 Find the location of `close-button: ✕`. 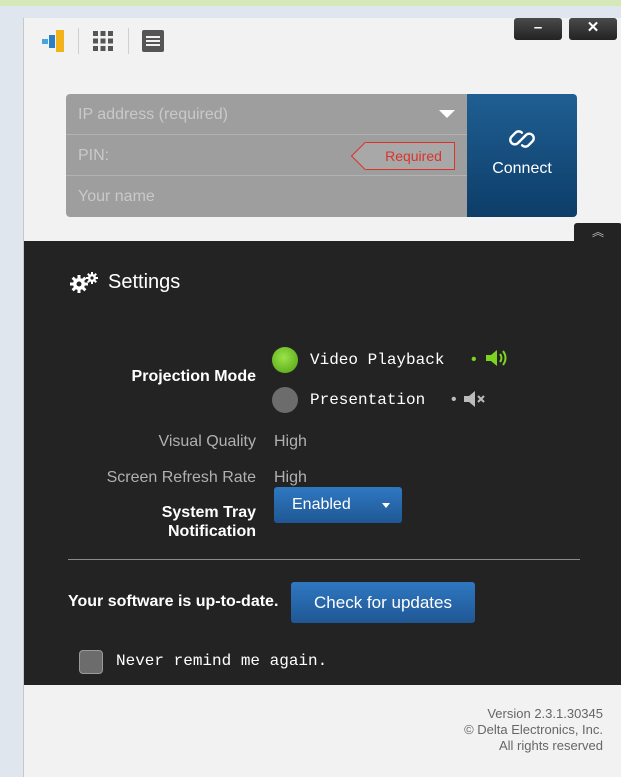

close-button: ✕ is located at coordinates (593, 29).